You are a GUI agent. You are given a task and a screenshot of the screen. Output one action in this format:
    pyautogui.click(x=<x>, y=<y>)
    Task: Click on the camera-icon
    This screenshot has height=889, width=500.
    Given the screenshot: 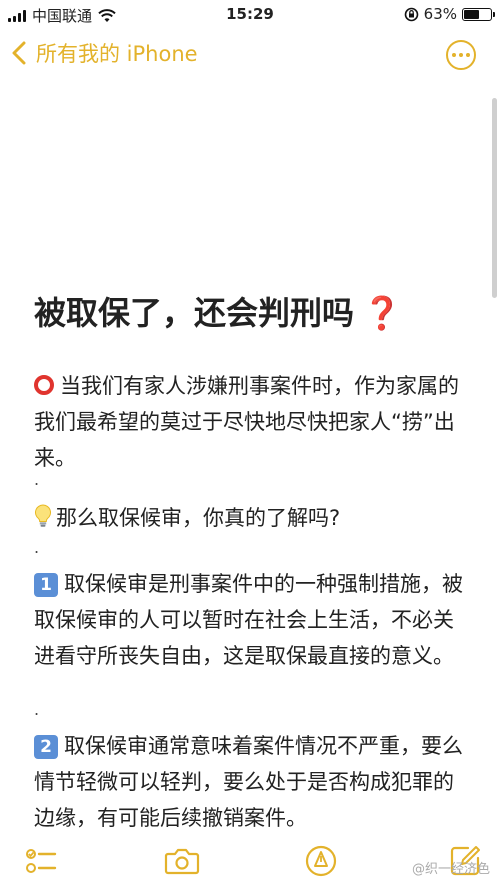 What is the action you would take?
    pyautogui.click(x=182, y=861)
    